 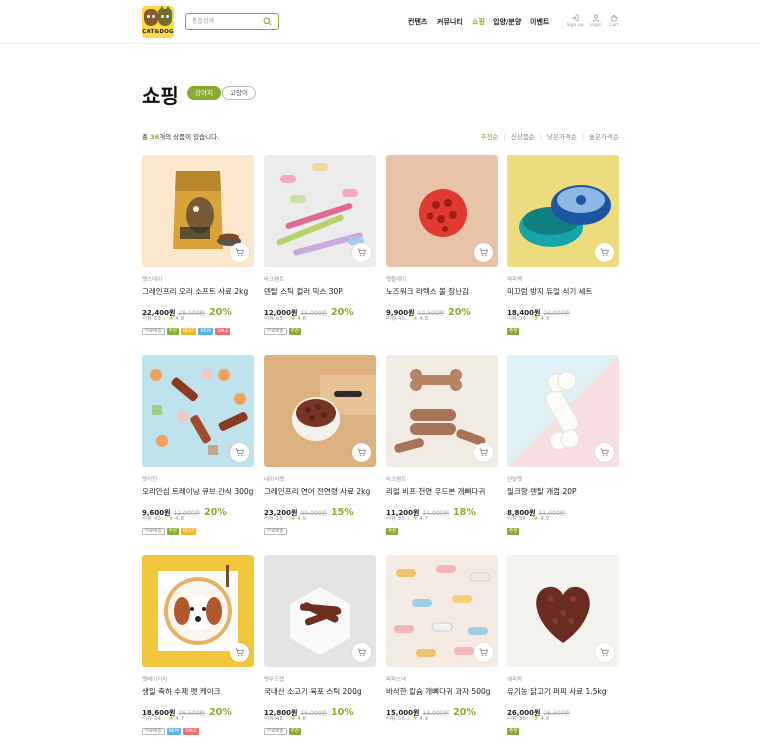 I want to click on product-brand: 헤피독, so click(x=515, y=680).